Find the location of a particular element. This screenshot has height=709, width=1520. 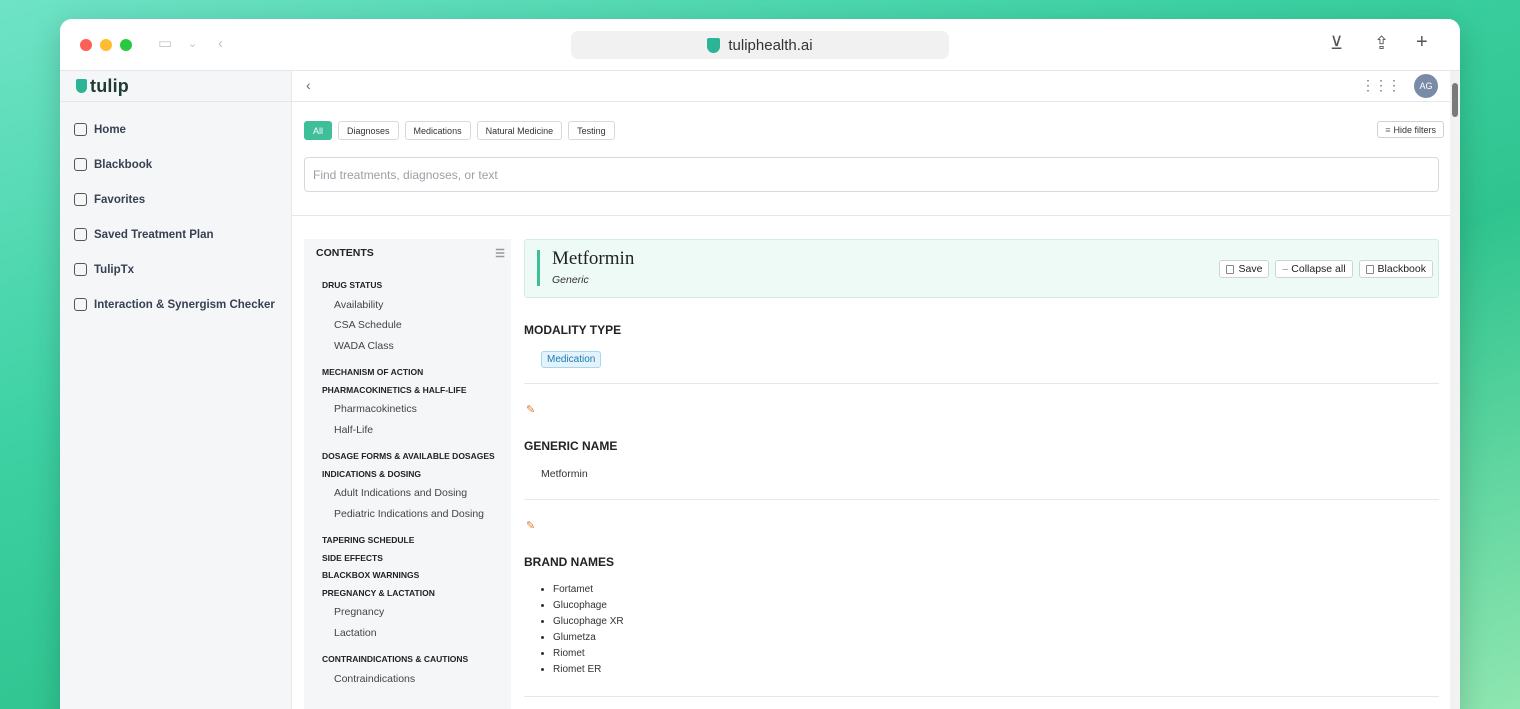

sidebar-item-interaction-synergism-checker: Interaction & Synergism Checker is located at coordinates (175, 304).